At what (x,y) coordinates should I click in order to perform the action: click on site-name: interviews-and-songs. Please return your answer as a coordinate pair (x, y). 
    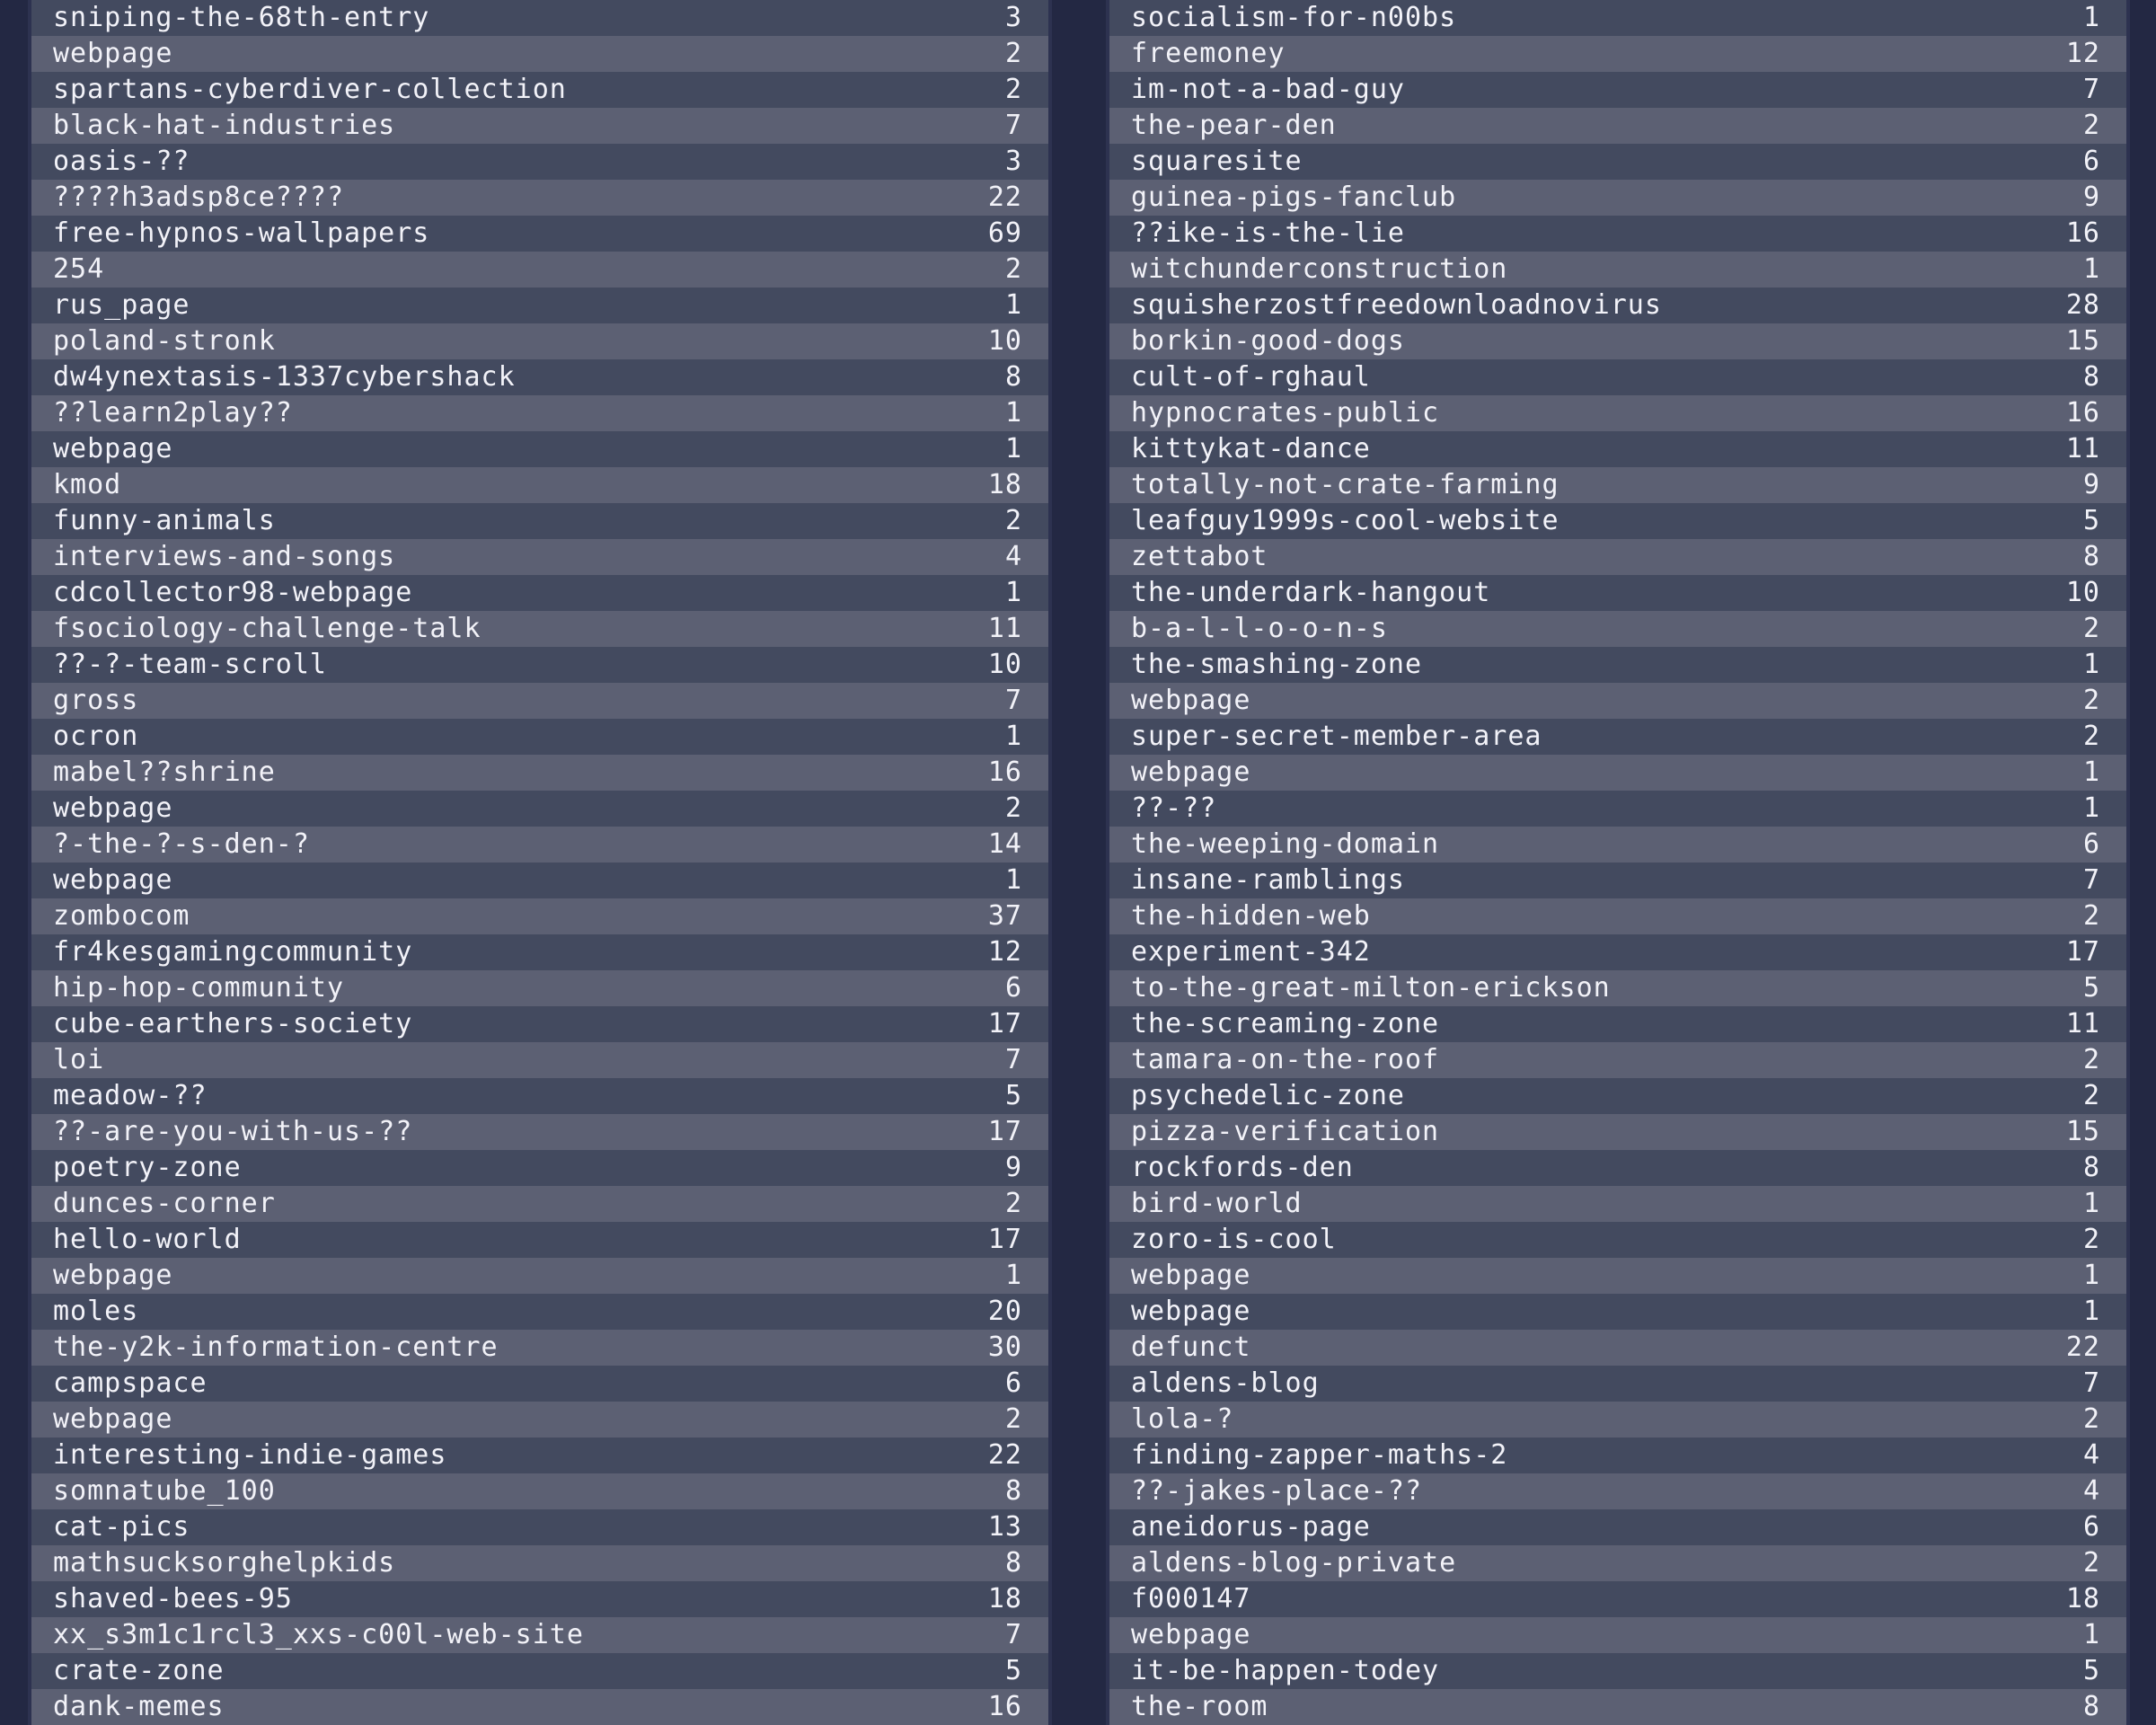
    Looking at the image, I should click on (224, 557).